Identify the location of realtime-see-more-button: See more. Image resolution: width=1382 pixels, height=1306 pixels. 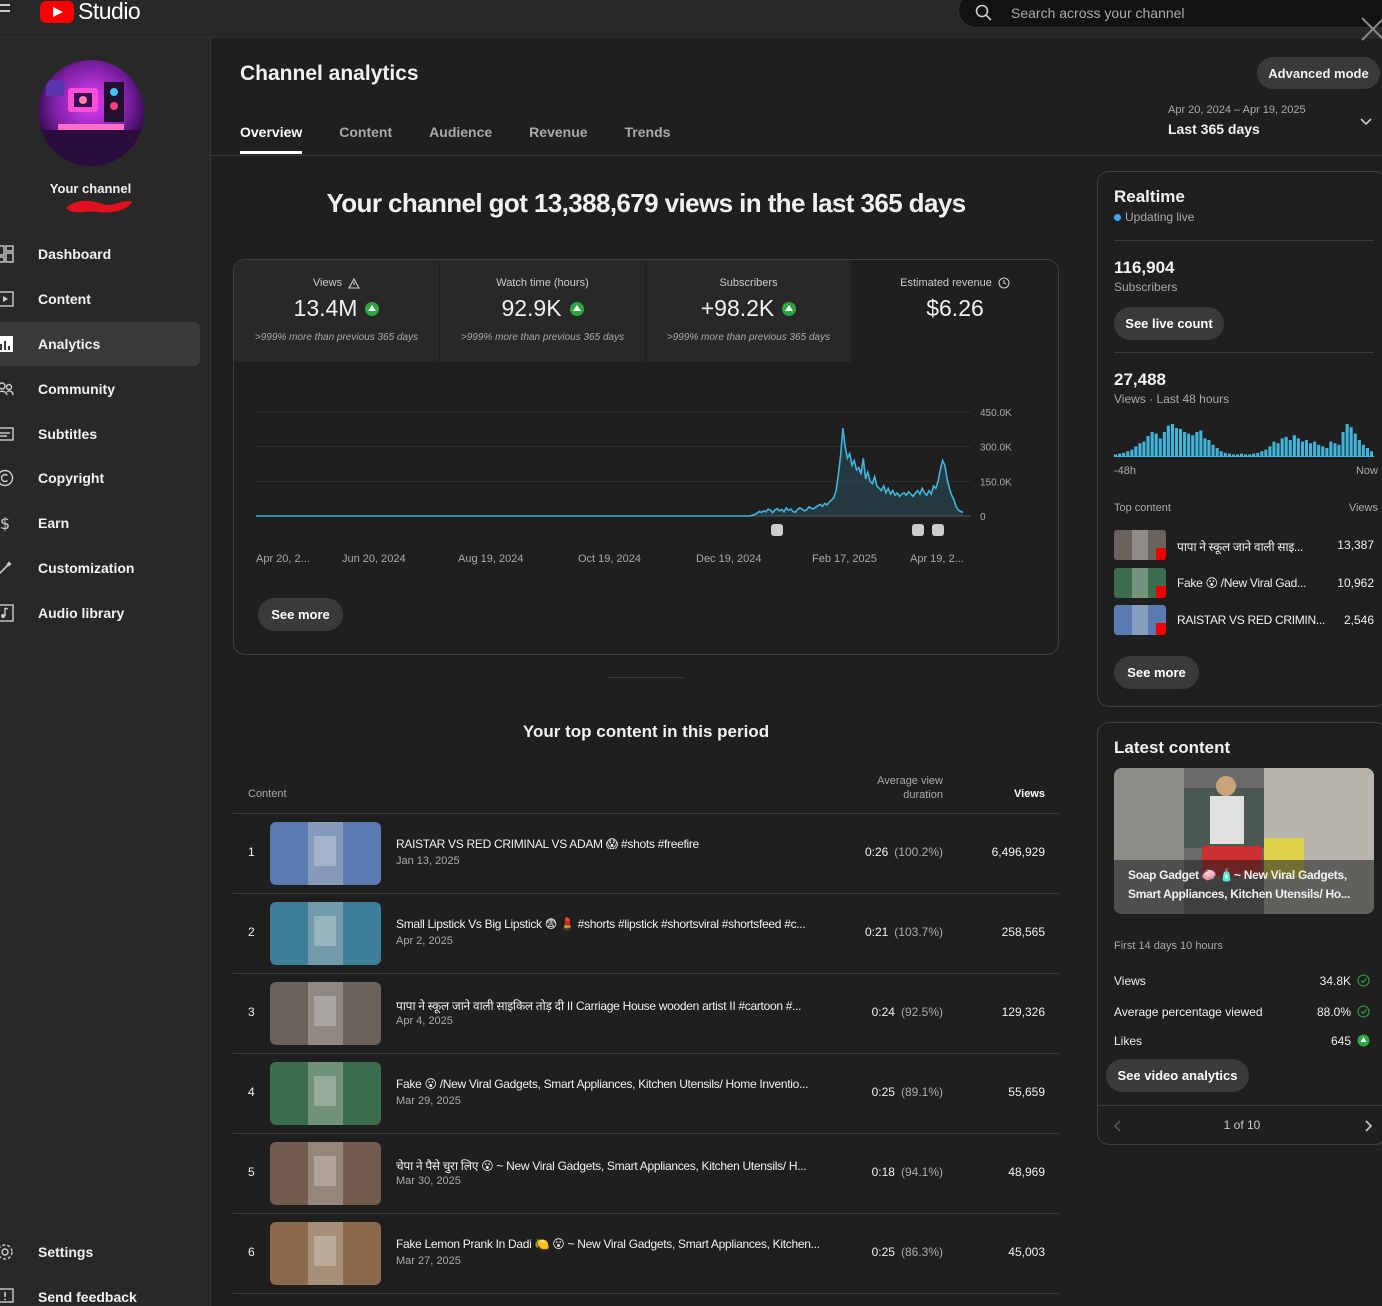
(1156, 672).